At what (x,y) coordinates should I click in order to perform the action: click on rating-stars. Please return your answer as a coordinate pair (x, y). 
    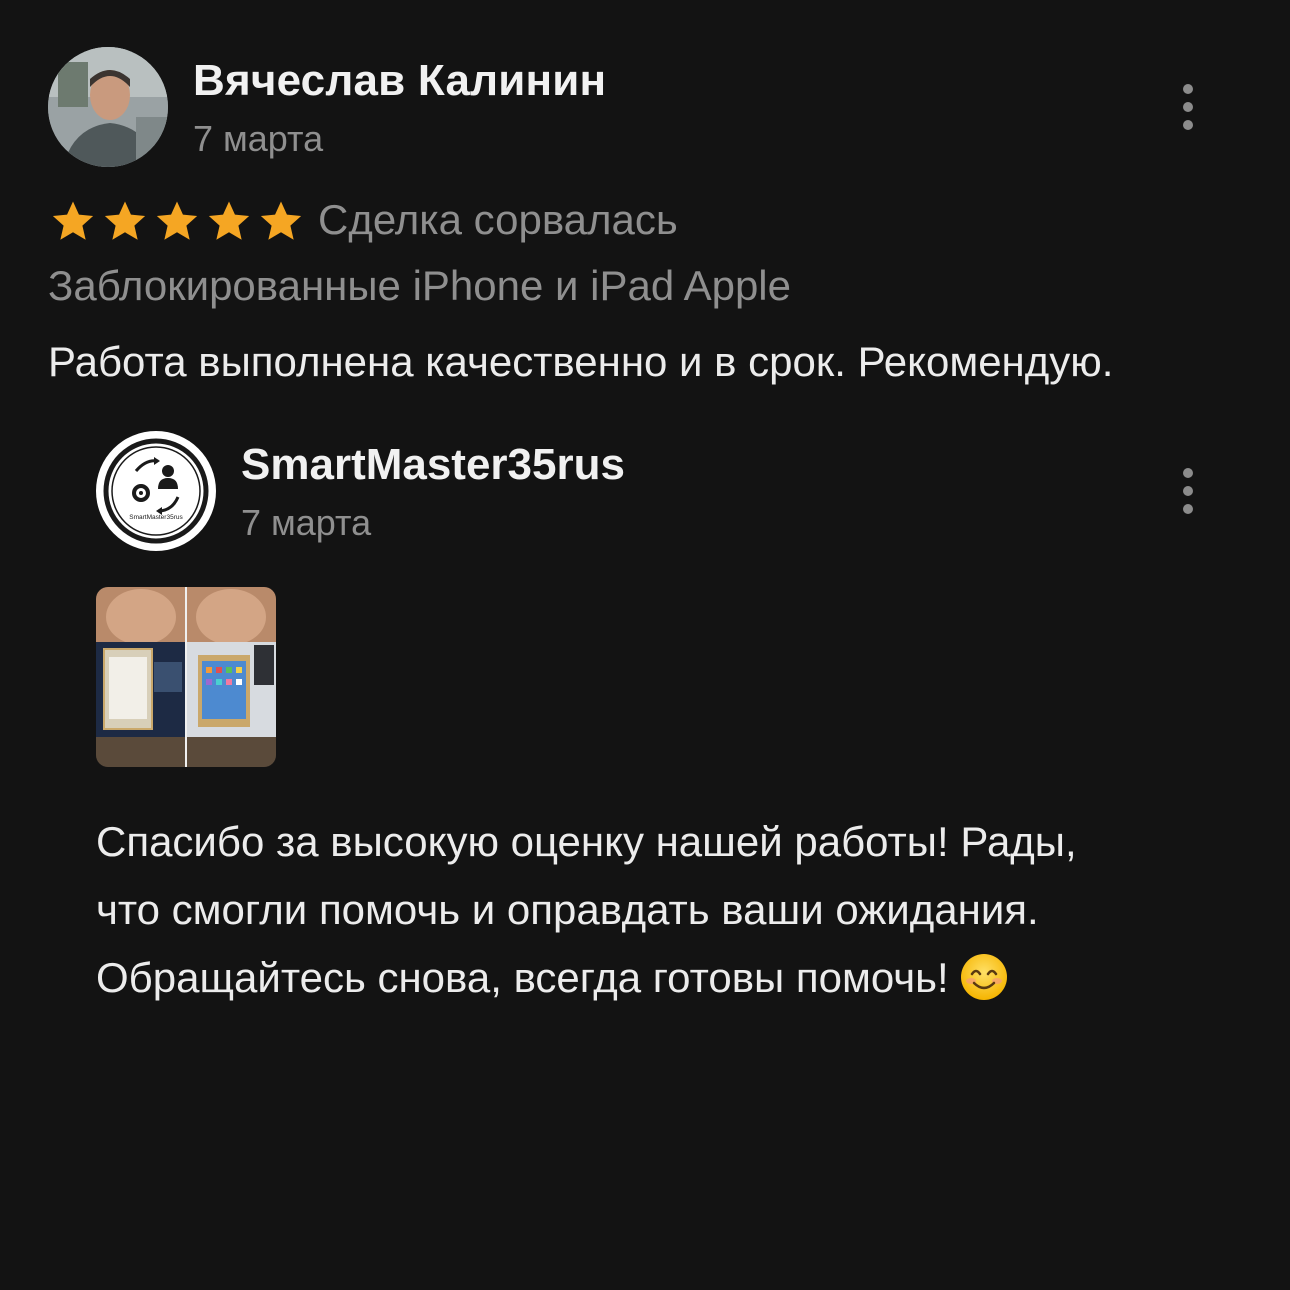
    Looking at the image, I should click on (177, 221).